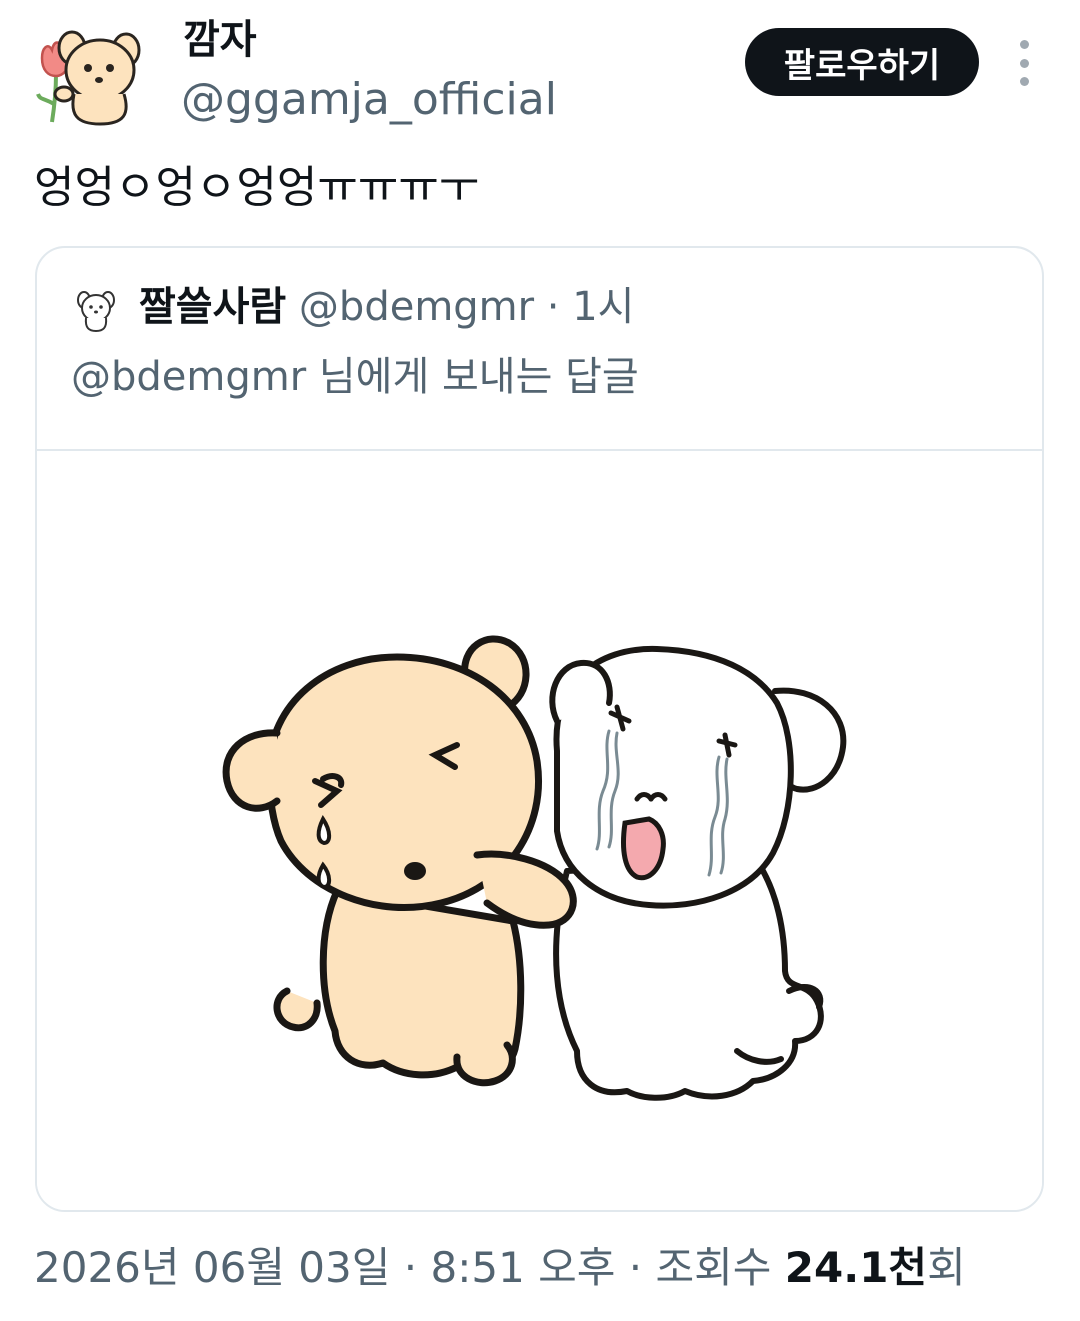 This screenshot has width=1080, height=1321. Describe the element at coordinates (416, 307) in the screenshot. I see `quoted-author-handle: @bdemgmr` at that location.